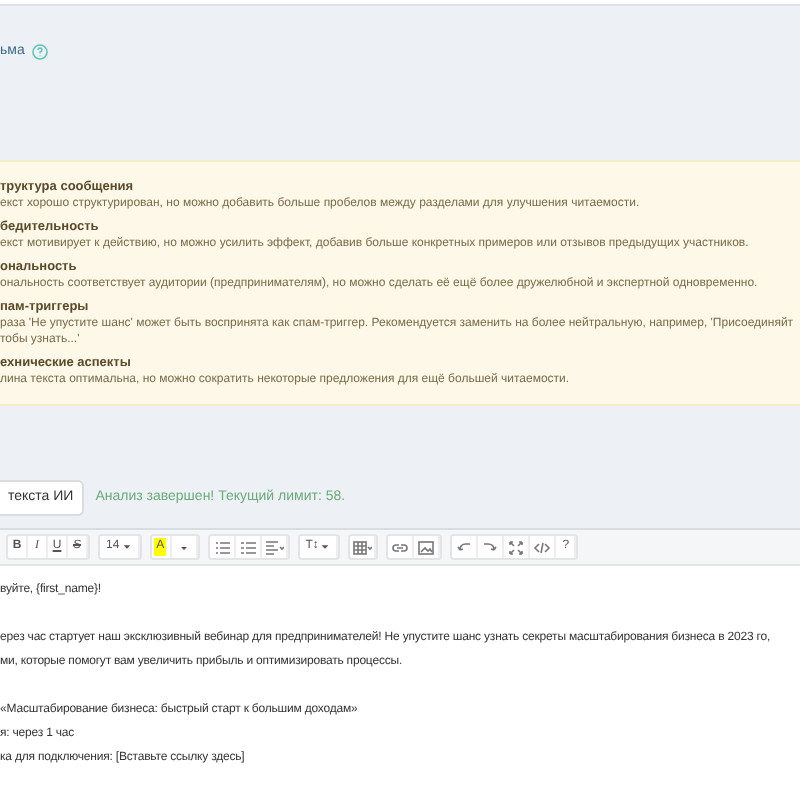 The width and height of the screenshot is (800, 800). I want to click on redo-icon, so click(490, 547).